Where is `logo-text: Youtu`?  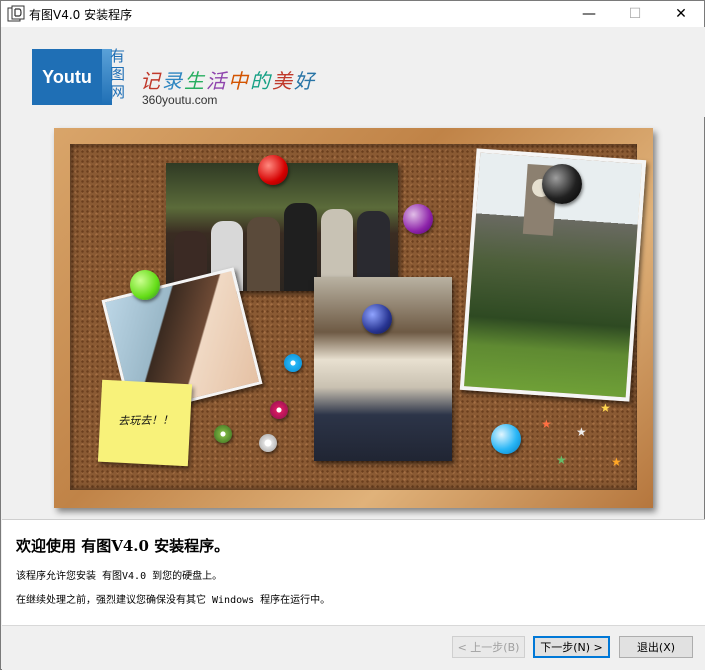
logo-text: Youtu is located at coordinates (67, 76).